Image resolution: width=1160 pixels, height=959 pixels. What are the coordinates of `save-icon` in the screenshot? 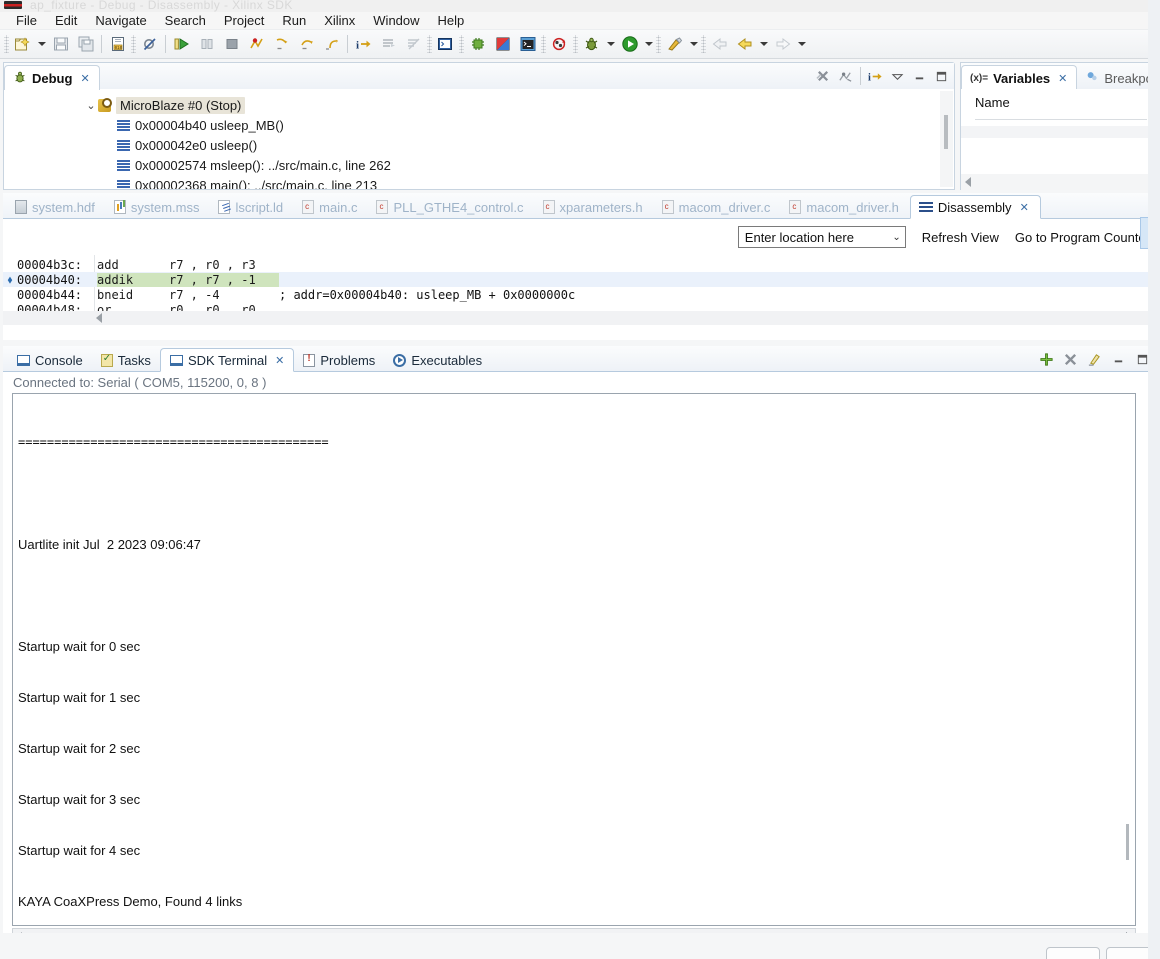 It's located at (60, 44).